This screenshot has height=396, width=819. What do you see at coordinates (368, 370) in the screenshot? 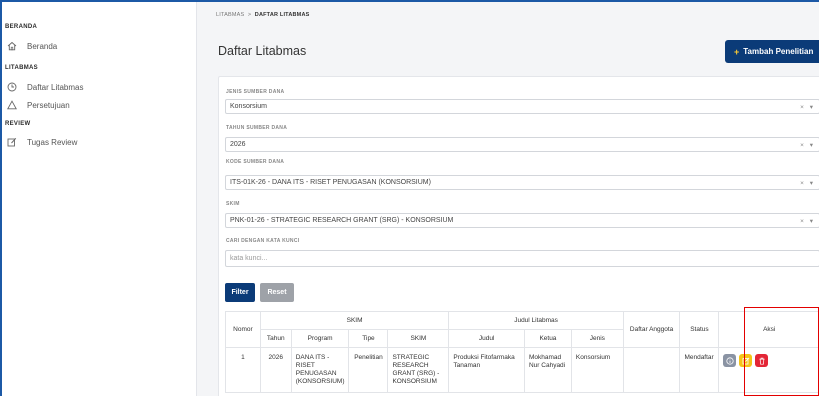
I see `cell-tipe: Penelitian` at bounding box center [368, 370].